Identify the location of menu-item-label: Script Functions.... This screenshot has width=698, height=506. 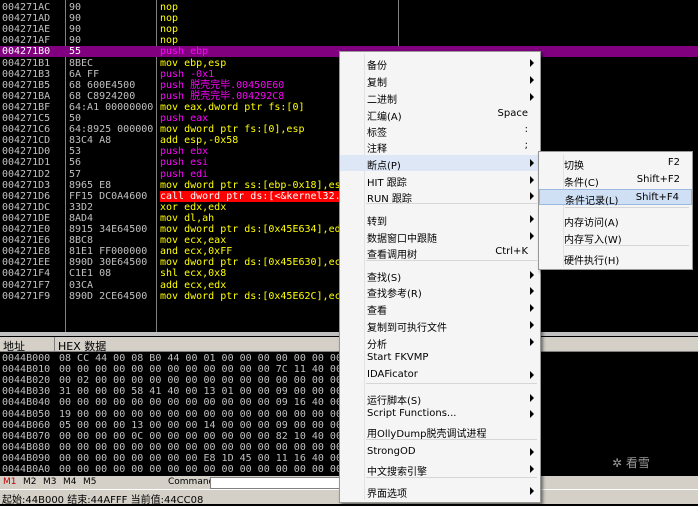
(412, 413).